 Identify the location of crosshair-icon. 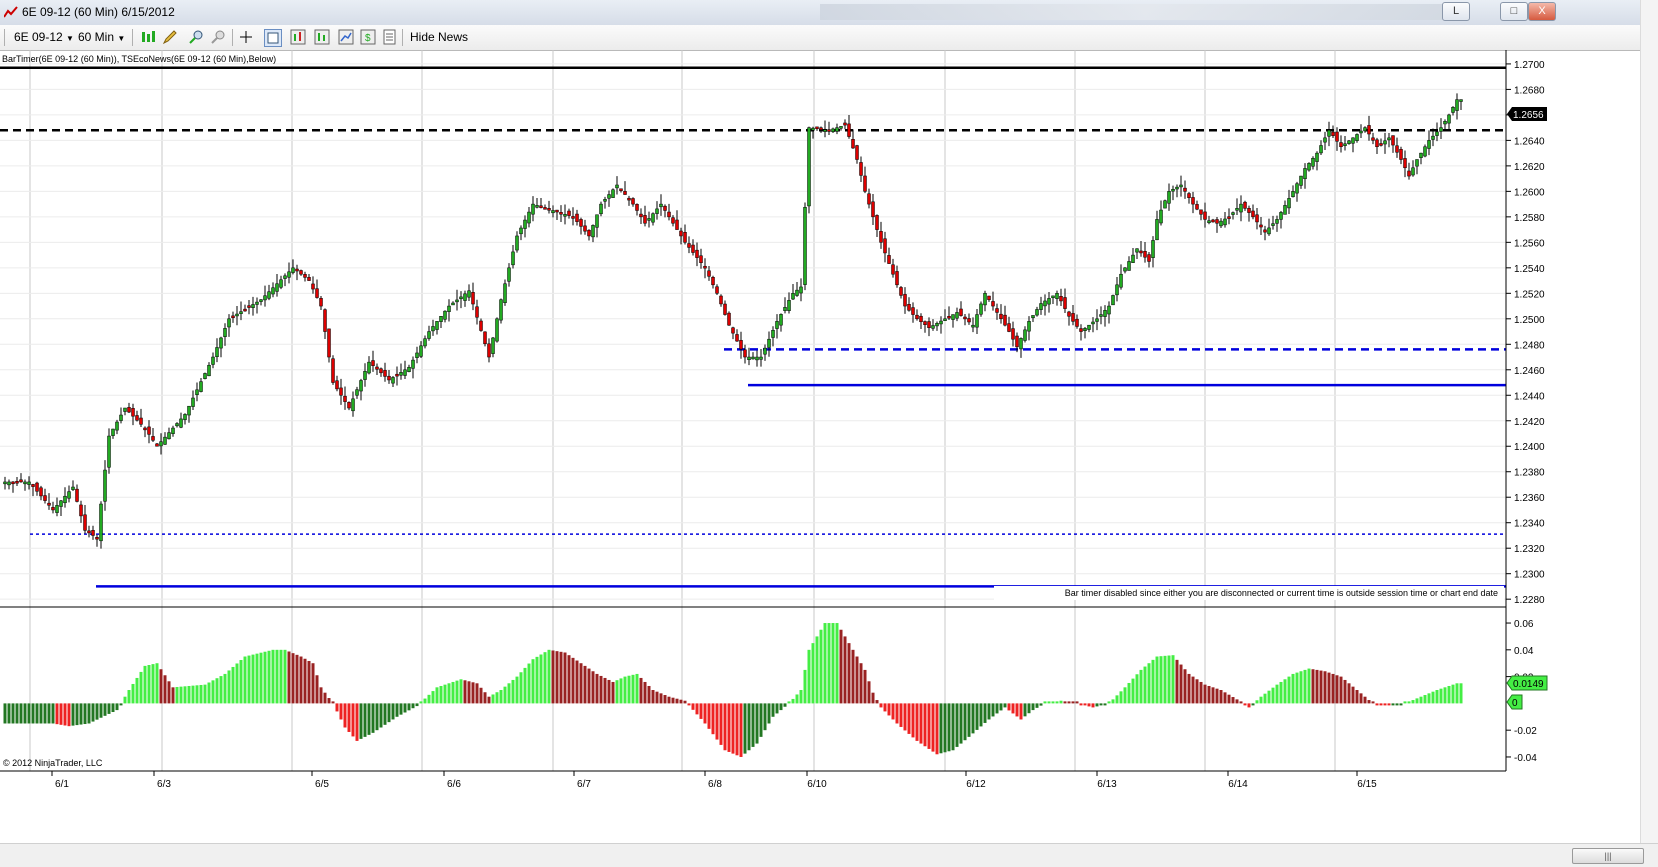
(246, 37).